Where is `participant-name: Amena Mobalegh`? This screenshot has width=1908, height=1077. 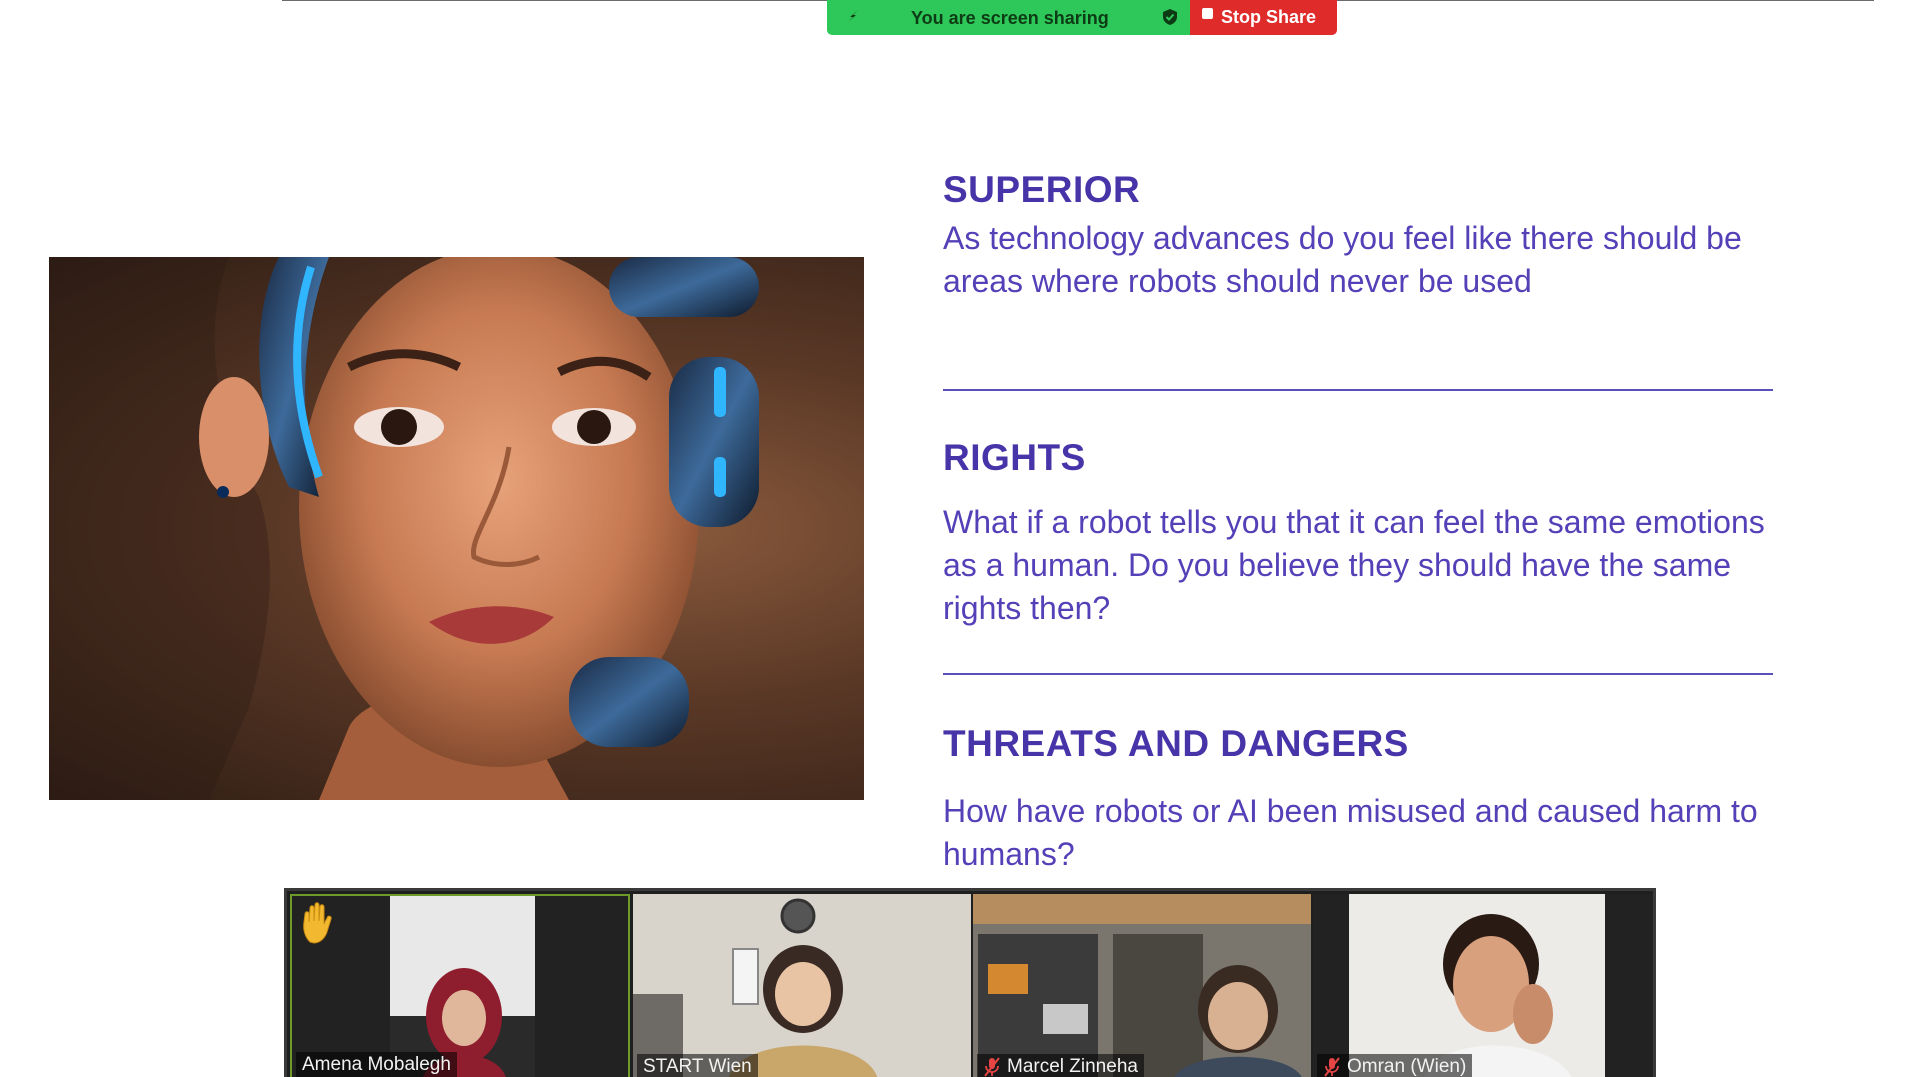
participant-name: Amena Mobalegh is located at coordinates (376, 1064).